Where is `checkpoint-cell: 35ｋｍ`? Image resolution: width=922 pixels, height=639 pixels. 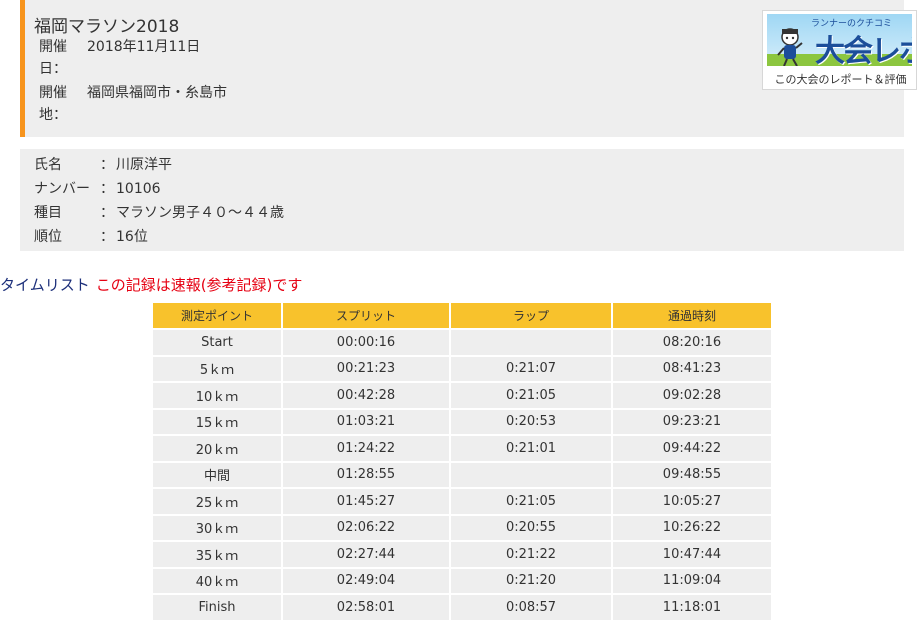
checkpoint-cell: 35ｋｍ is located at coordinates (217, 554).